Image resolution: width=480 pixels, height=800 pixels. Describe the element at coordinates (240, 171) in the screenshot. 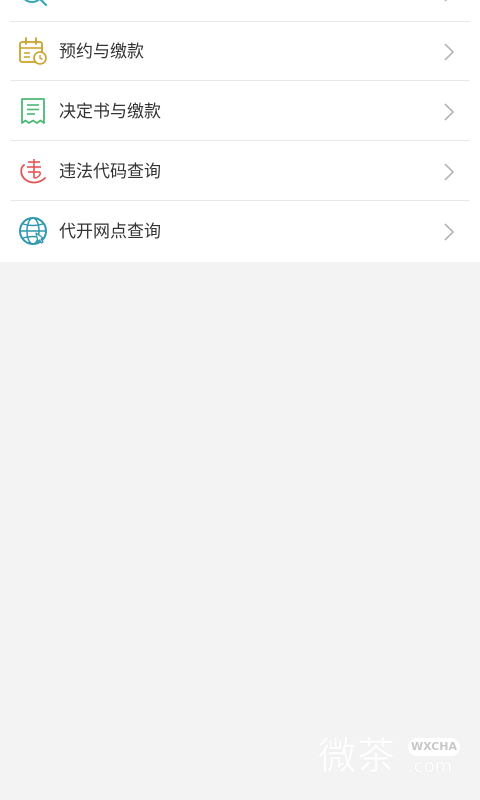

I see `list-item-violation-code: 违法代码查询` at that location.